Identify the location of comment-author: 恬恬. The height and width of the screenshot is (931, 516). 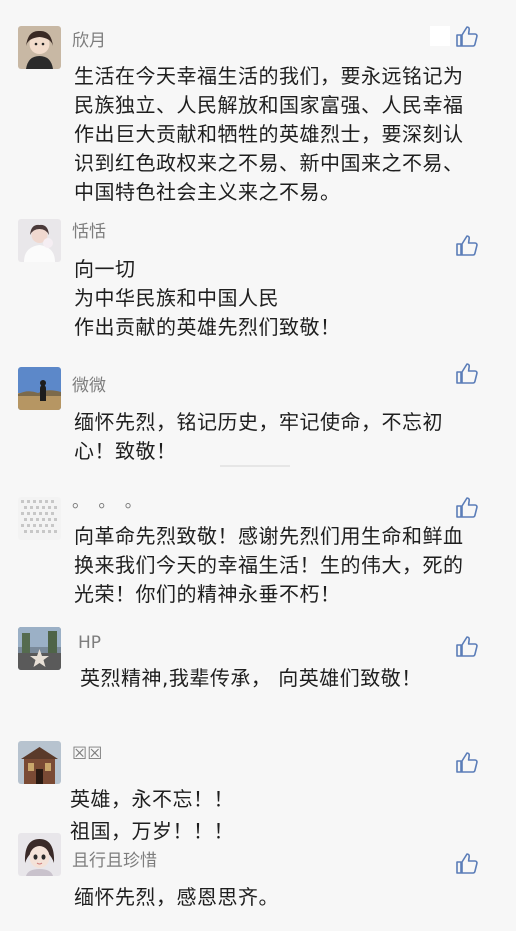
(89, 232).